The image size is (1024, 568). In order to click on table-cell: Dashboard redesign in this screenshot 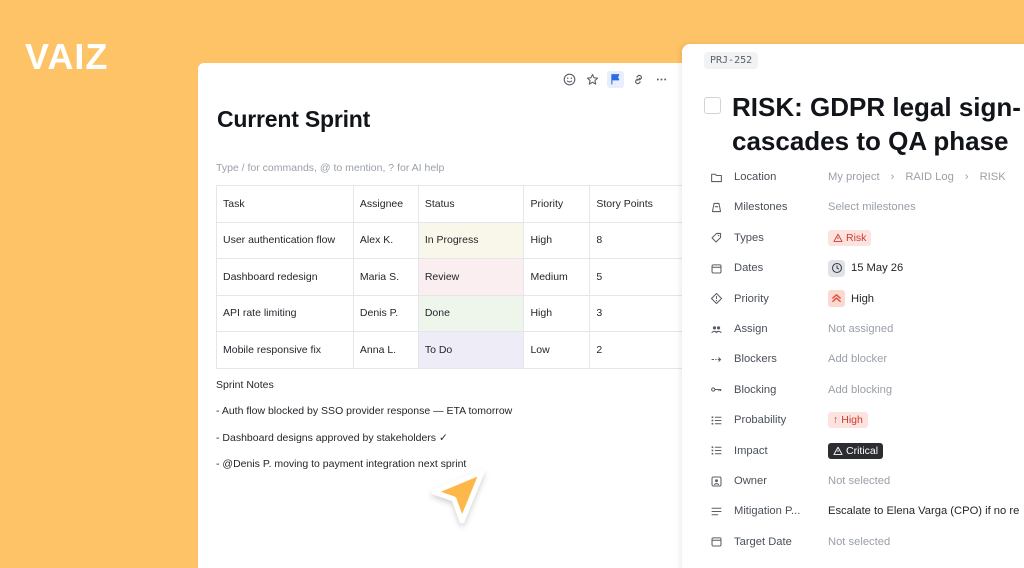, I will do `click(285, 277)`.